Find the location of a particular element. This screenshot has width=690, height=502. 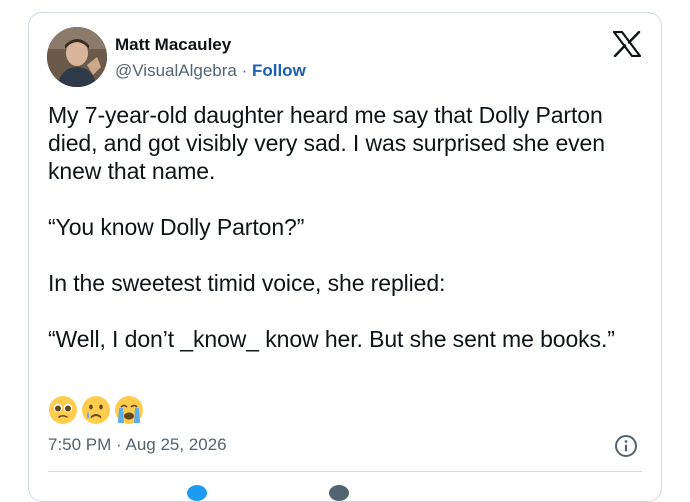

follow-button: Follow is located at coordinates (279, 70).